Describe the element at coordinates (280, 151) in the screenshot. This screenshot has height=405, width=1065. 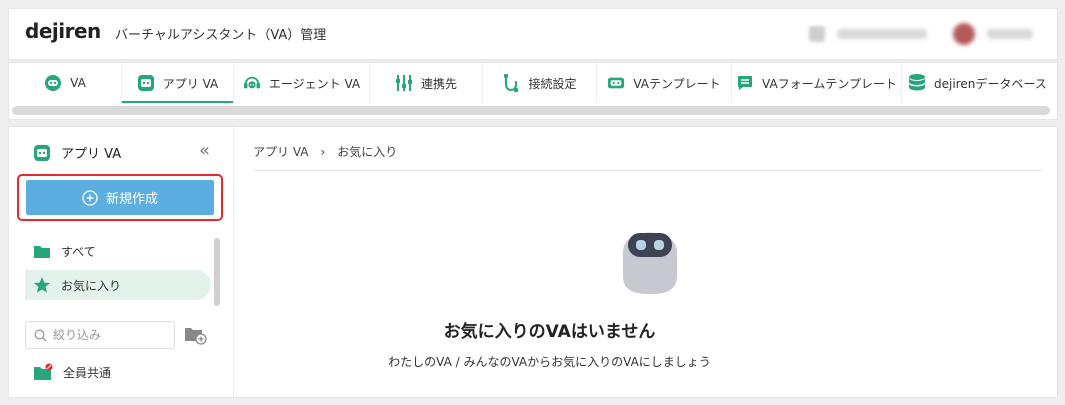
I see `breadcrumb-parent: アプリ VA` at that location.